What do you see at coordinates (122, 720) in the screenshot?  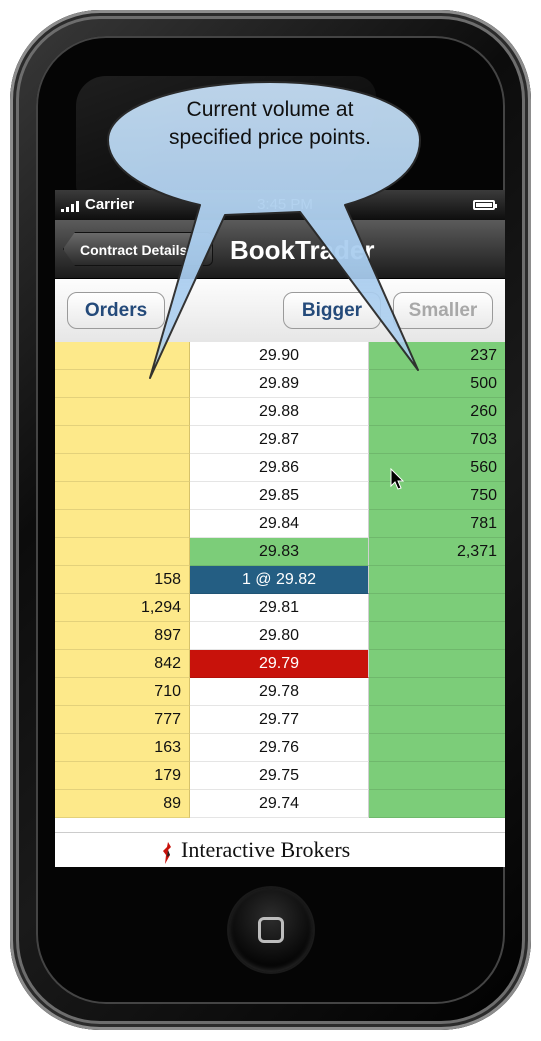 I see `bid-size-cell: 777` at bounding box center [122, 720].